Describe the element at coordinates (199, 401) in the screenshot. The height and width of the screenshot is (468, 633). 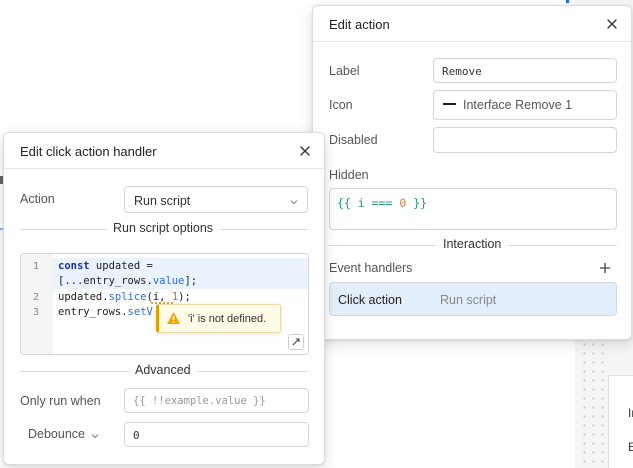
I see `only-run-when-placeholder: {{ !!example.value }}` at that location.